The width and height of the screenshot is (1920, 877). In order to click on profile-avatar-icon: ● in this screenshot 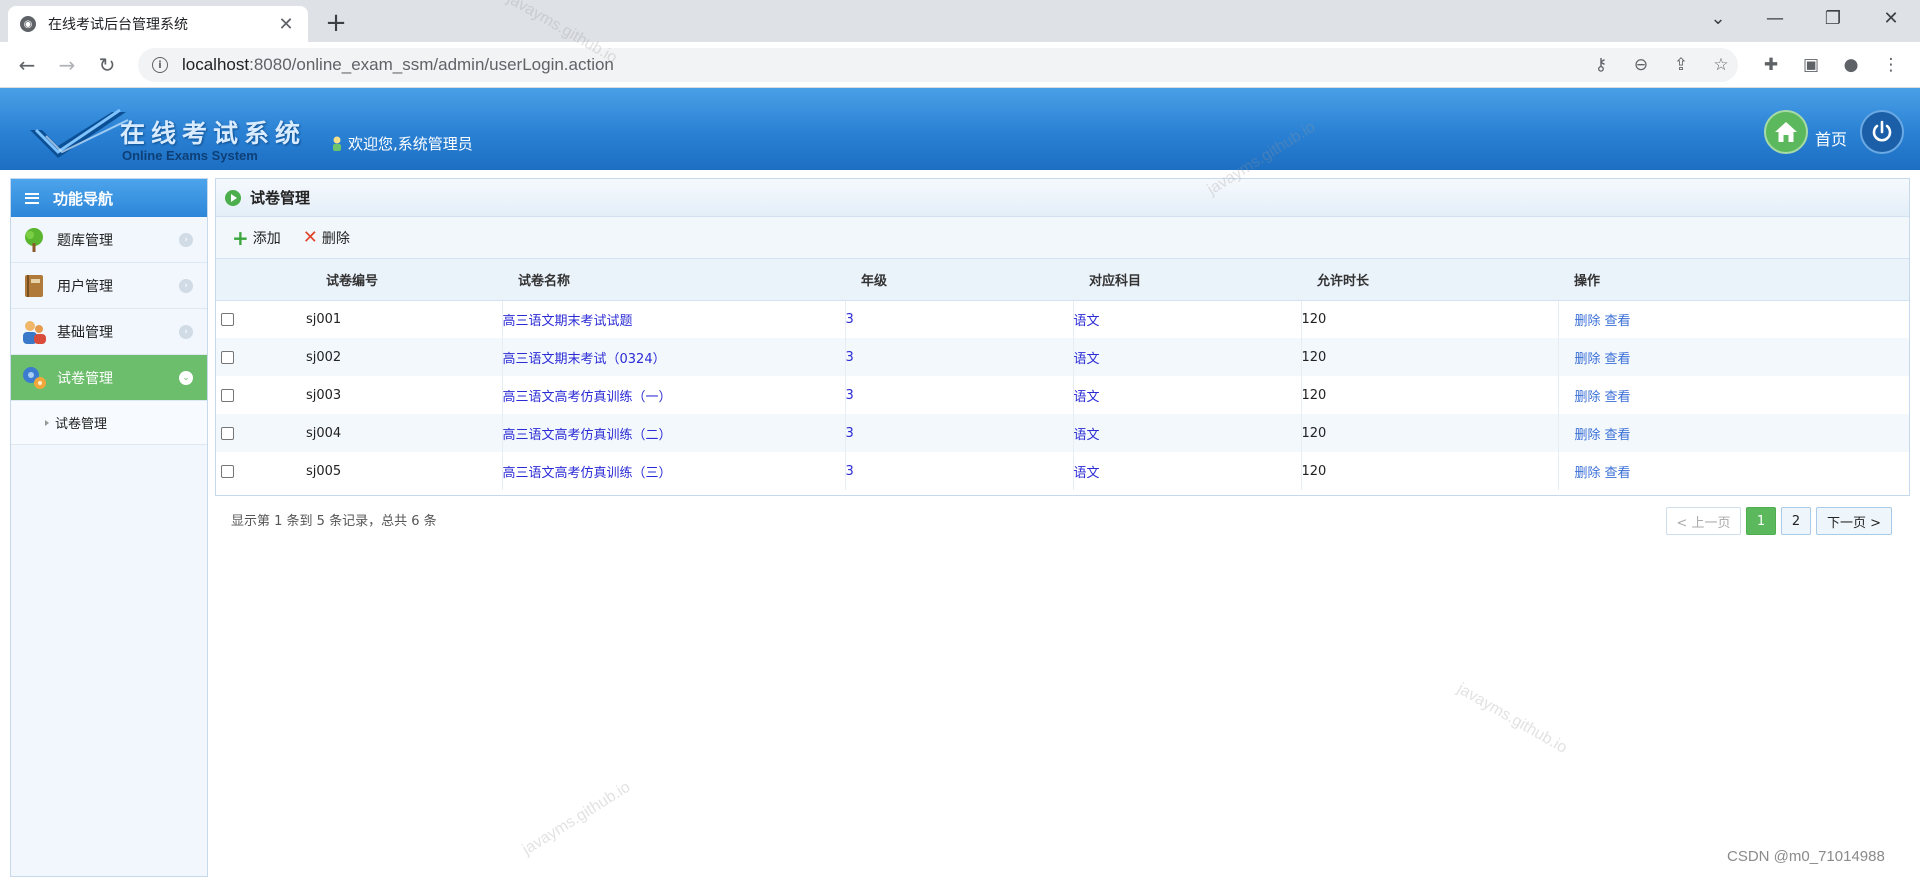, I will do `click(1851, 65)`.